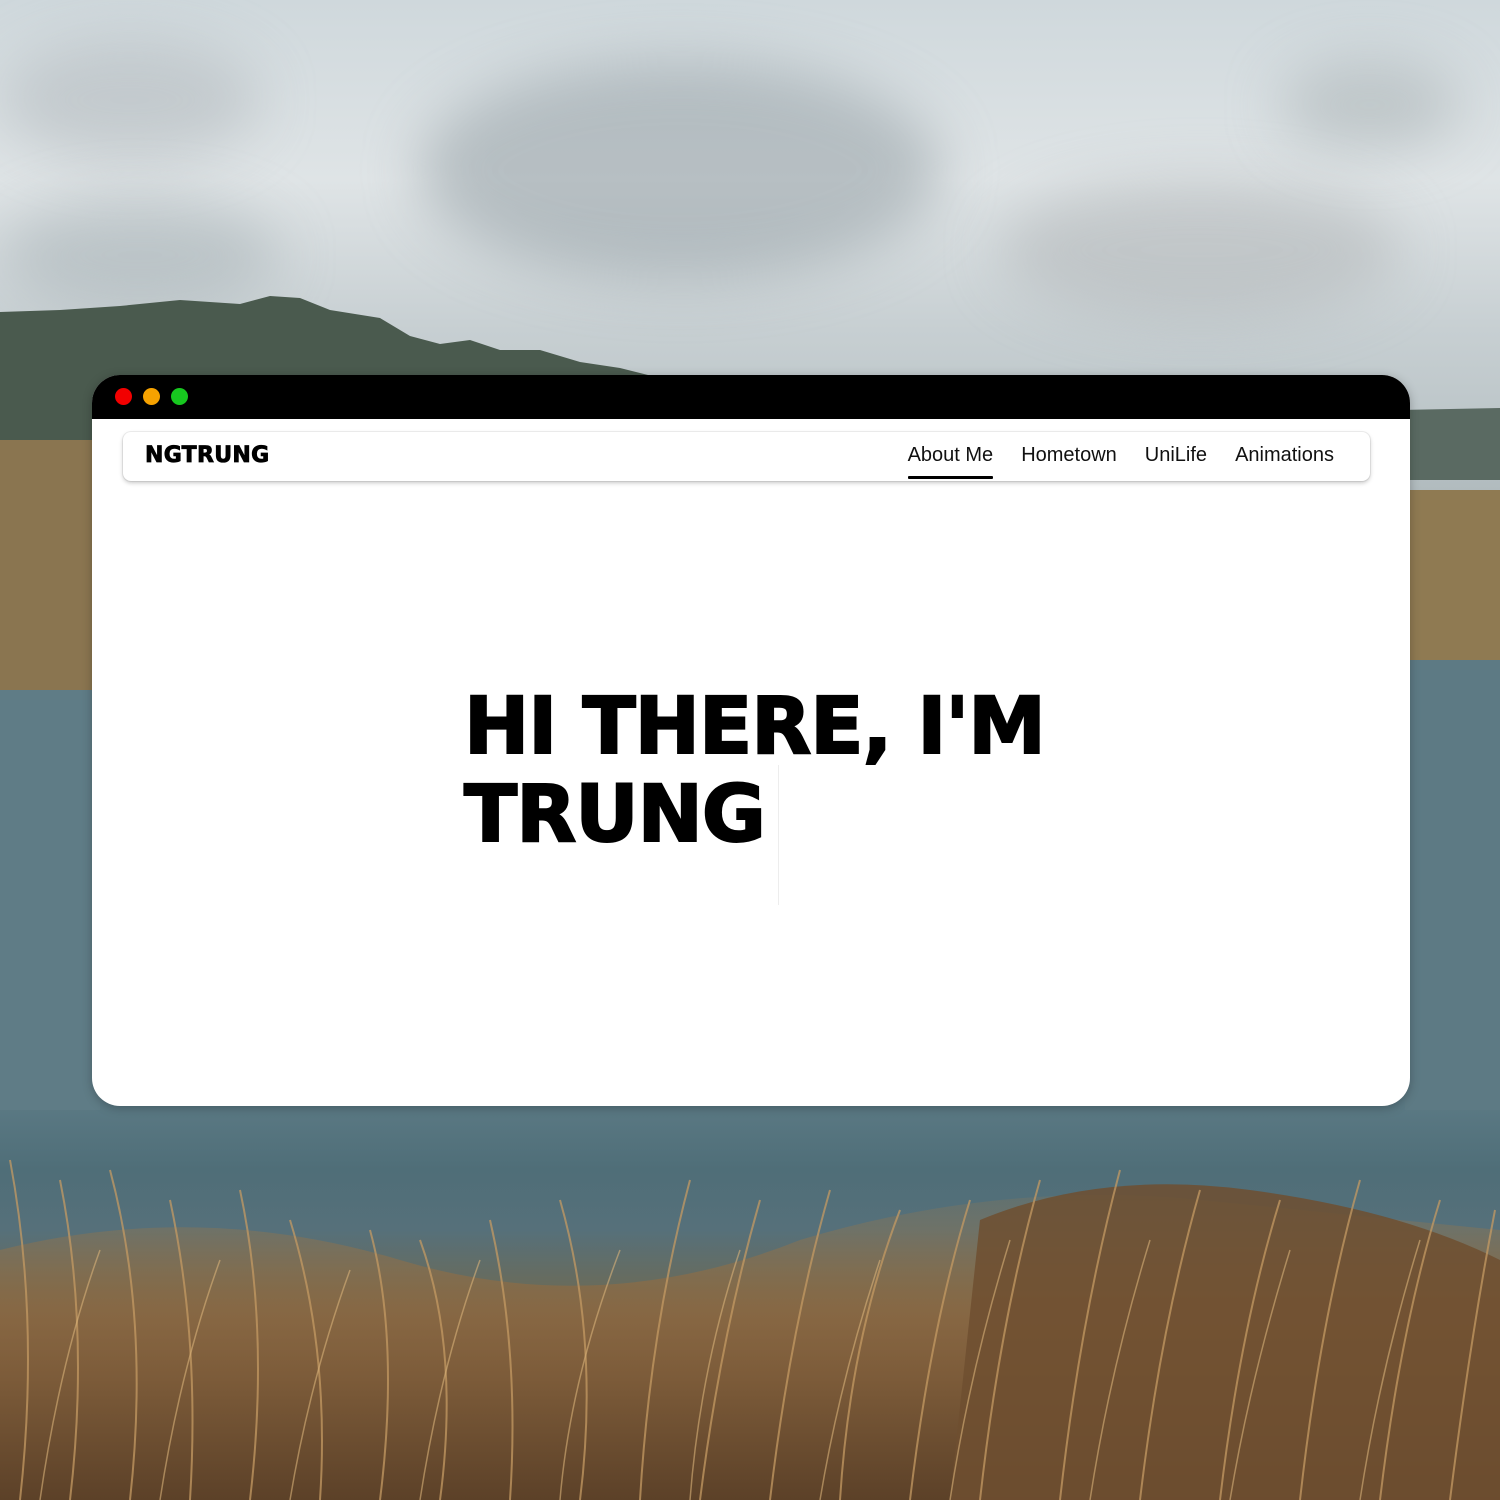  What do you see at coordinates (1069, 461) in the screenshot?
I see `nav-link-hometown: Hometown` at bounding box center [1069, 461].